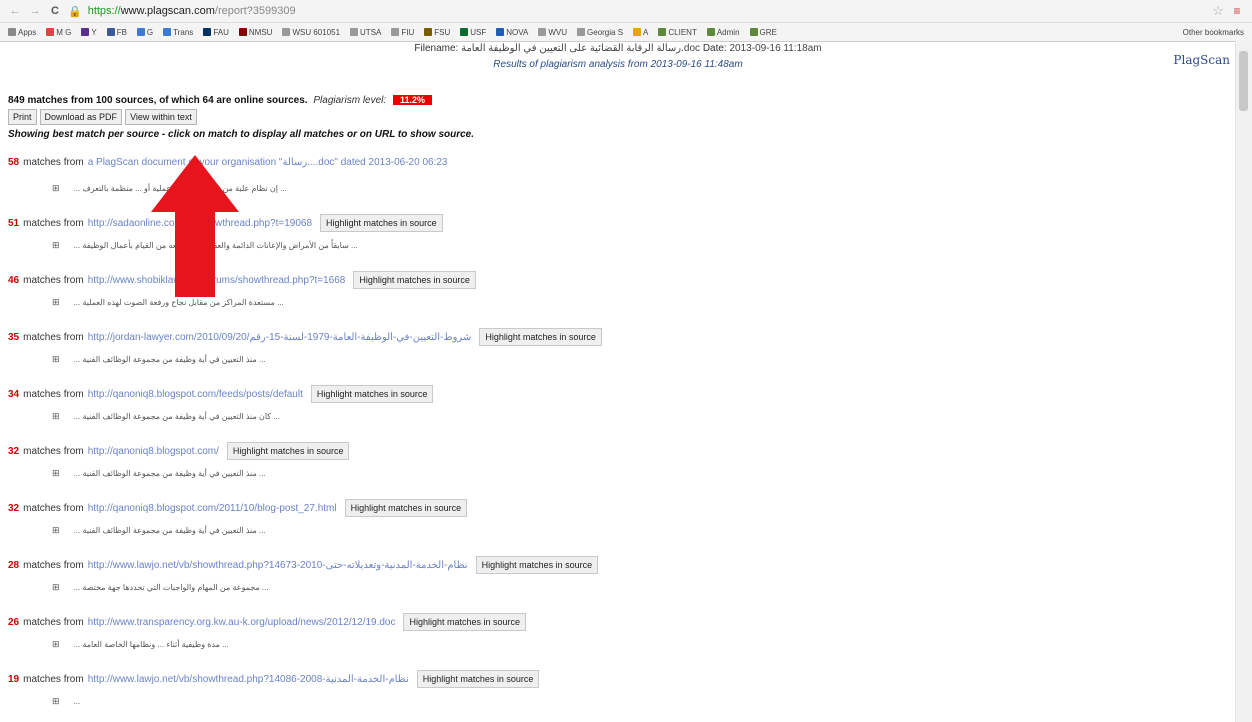 This screenshot has width=1252, height=722. I want to click on match-count: 34, so click(13, 394).